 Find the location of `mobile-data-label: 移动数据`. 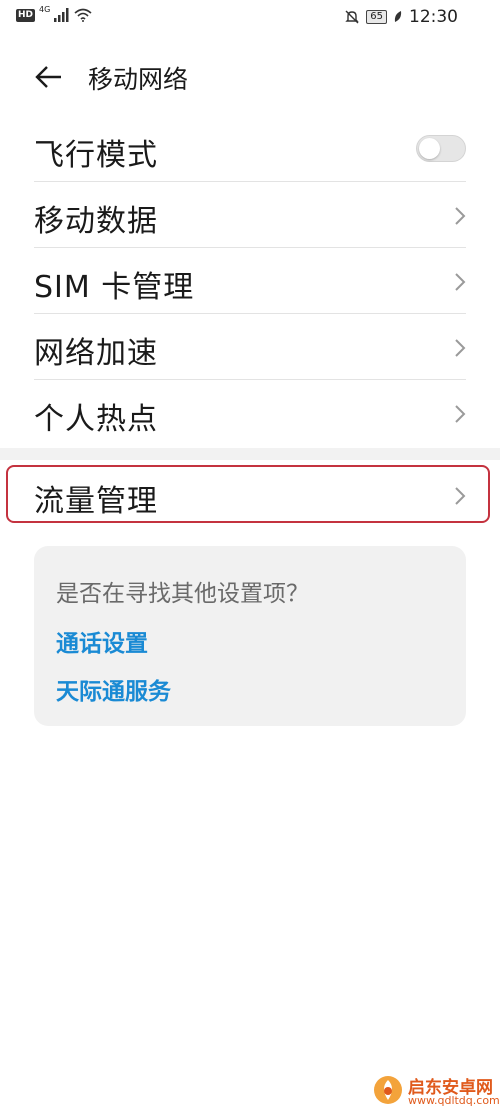

mobile-data-label: 移动数据 is located at coordinates (96, 221).